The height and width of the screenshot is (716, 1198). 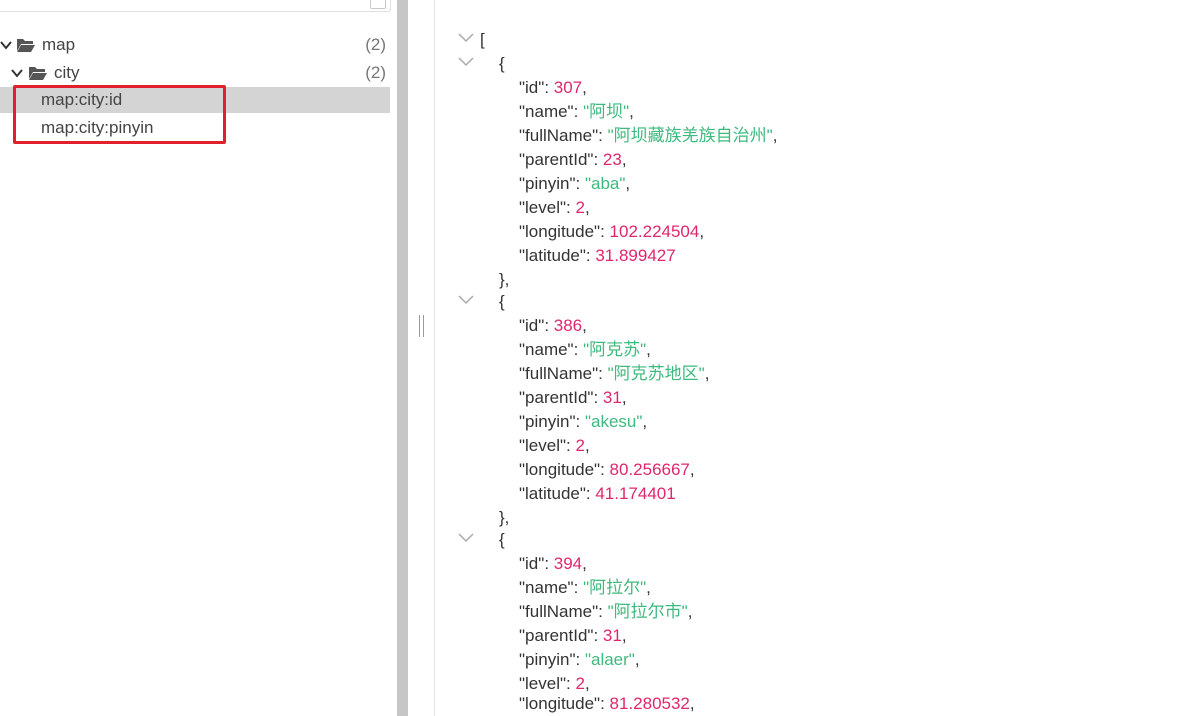 What do you see at coordinates (576, 111) in the screenshot?
I see `json-field-name: "name": "阿坝",` at bounding box center [576, 111].